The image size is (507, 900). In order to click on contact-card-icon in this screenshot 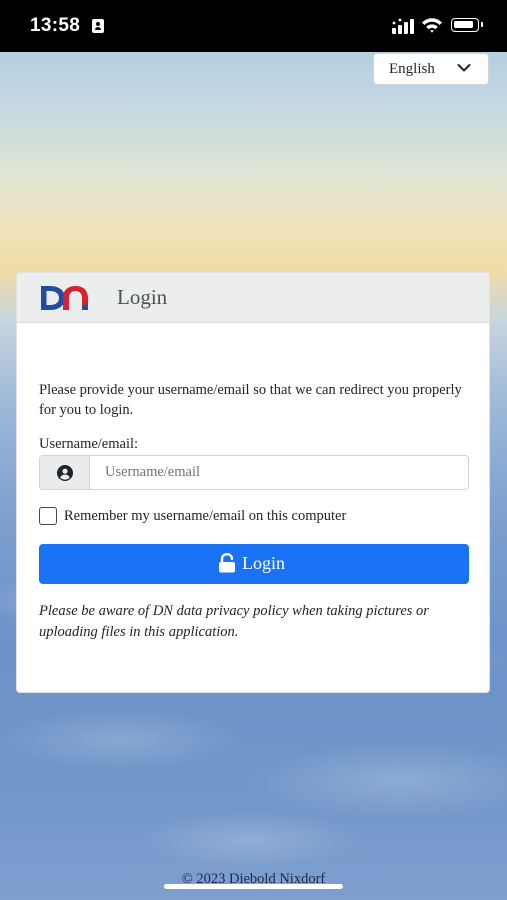, I will do `click(98, 26)`.